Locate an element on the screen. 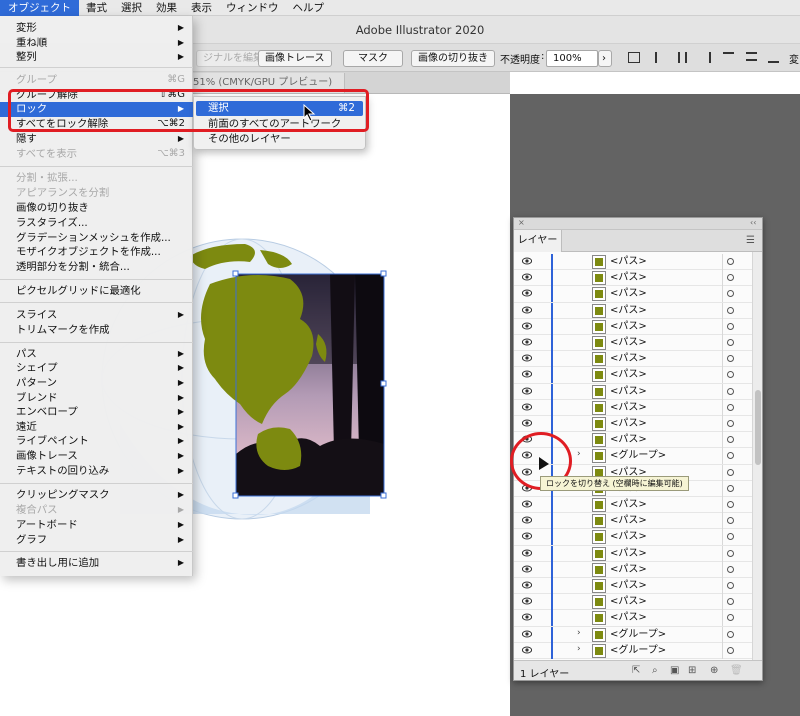  scrollbar-thumb is located at coordinates (758, 427).